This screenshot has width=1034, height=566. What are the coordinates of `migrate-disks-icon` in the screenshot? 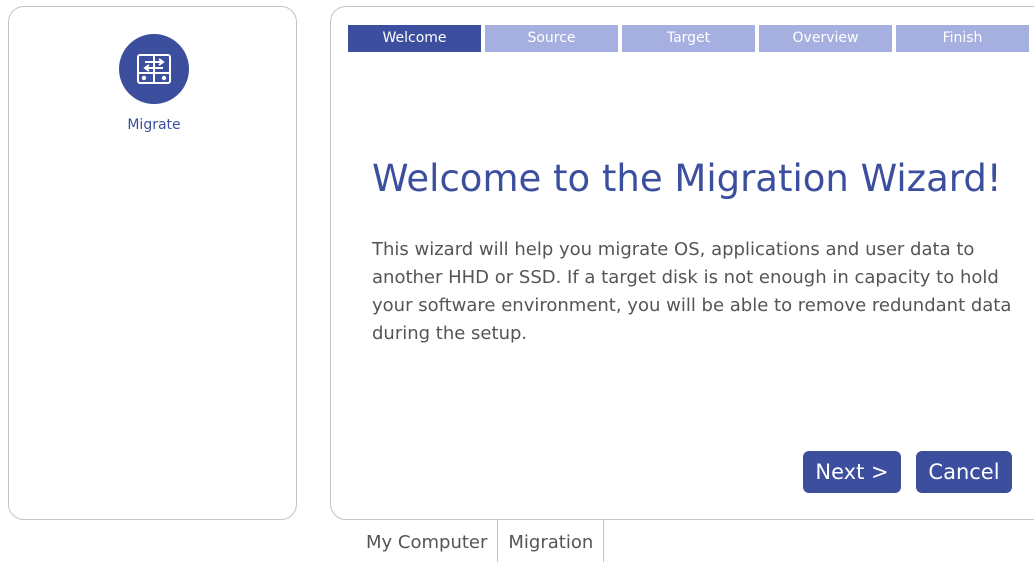 It's located at (154, 69).